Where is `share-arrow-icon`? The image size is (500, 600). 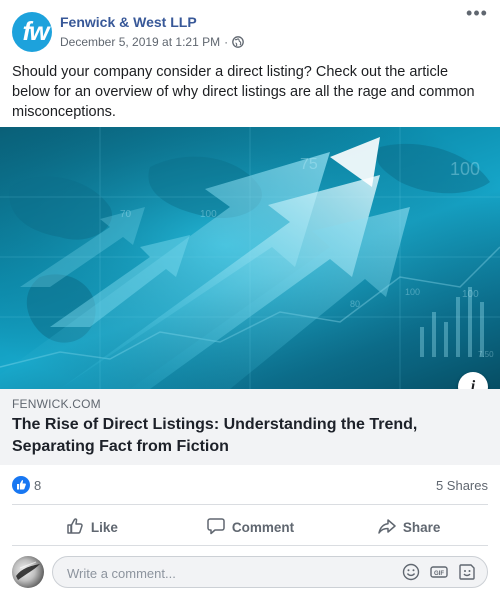 share-arrow-icon is located at coordinates (387, 527).